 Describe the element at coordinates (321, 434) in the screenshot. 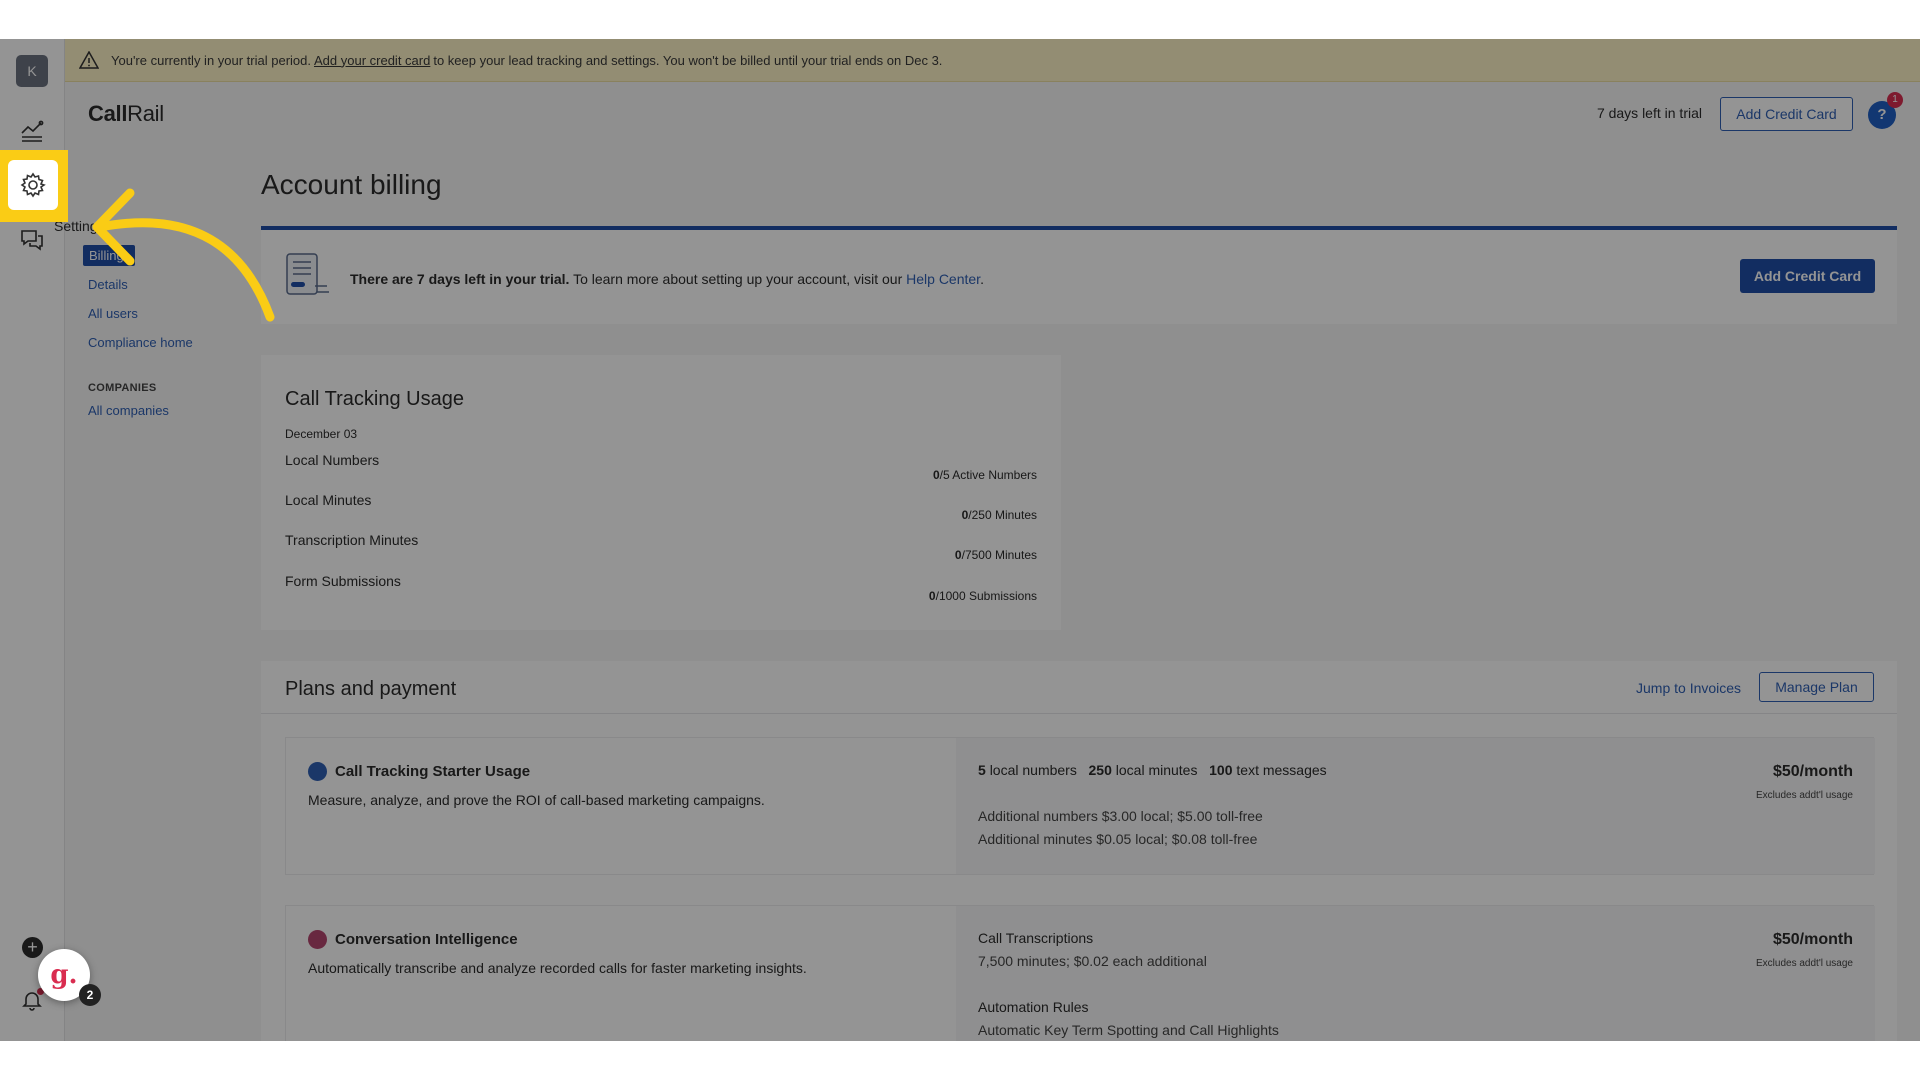

I see `usage-date: December 03` at that location.